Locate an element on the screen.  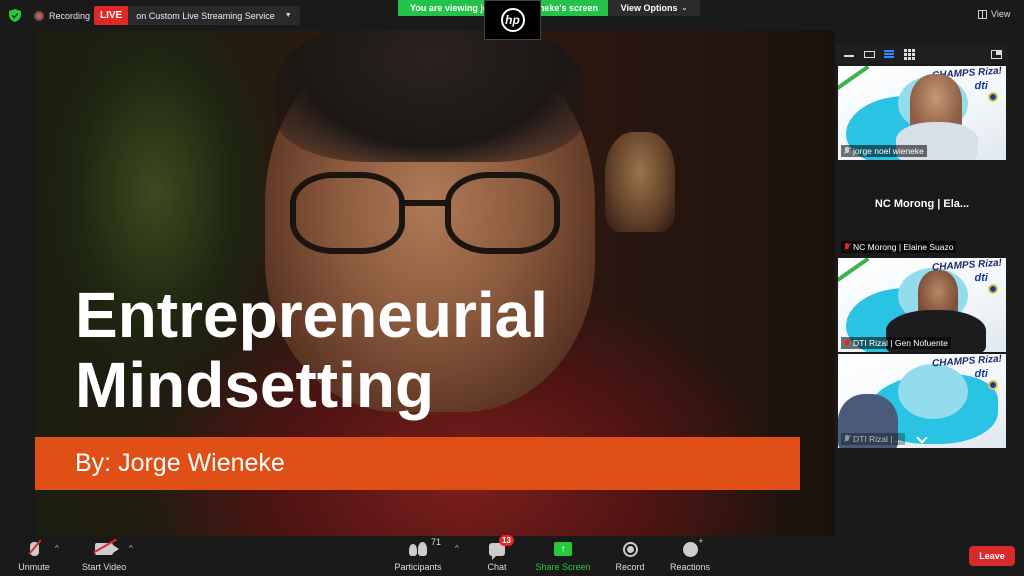
record-icon is located at coordinates (630, 549).